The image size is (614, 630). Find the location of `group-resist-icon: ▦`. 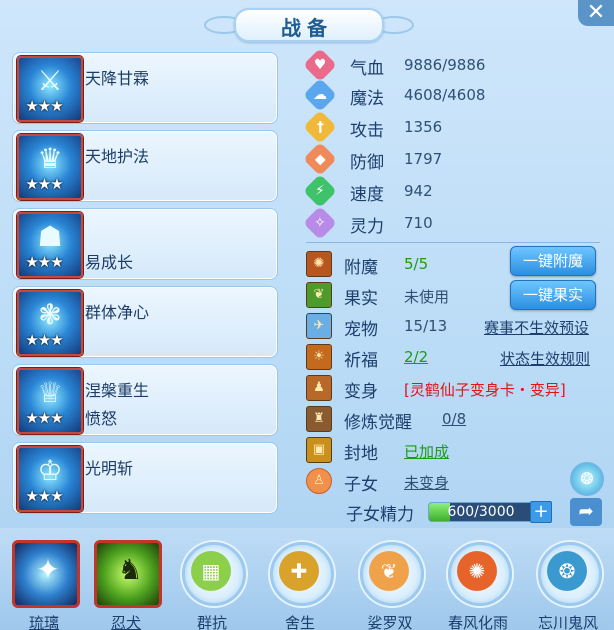

group-resist-icon: ▦ is located at coordinates (211, 571).